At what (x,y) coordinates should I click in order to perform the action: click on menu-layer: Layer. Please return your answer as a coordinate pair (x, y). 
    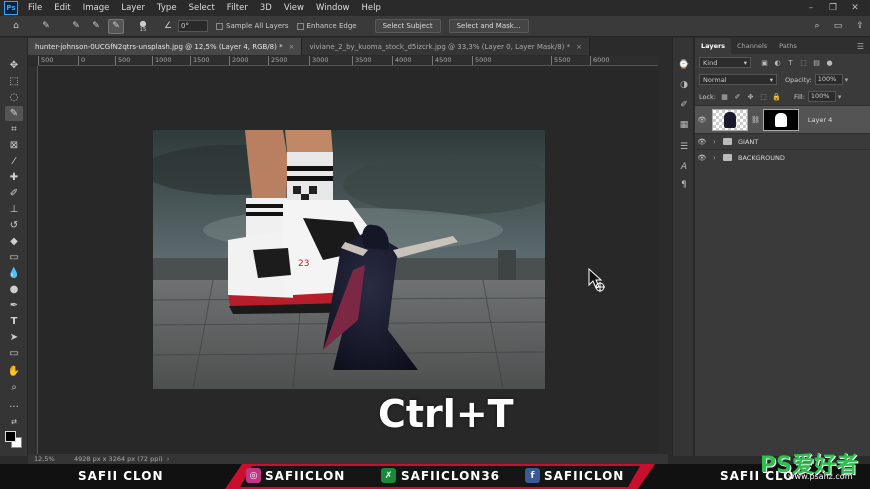
    Looking at the image, I should click on (133, 8).